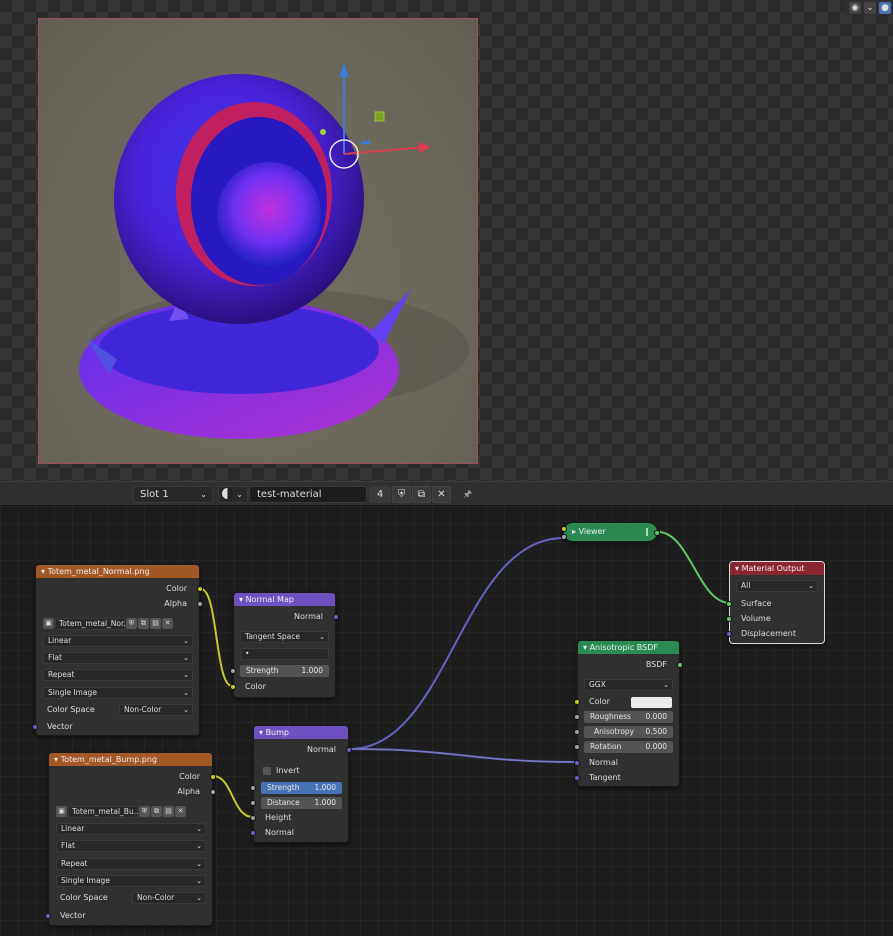 The image size is (893, 936). Describe the element at coordinates (577, 747) in the screenshot. I see `socket-rotation-in` at that location.